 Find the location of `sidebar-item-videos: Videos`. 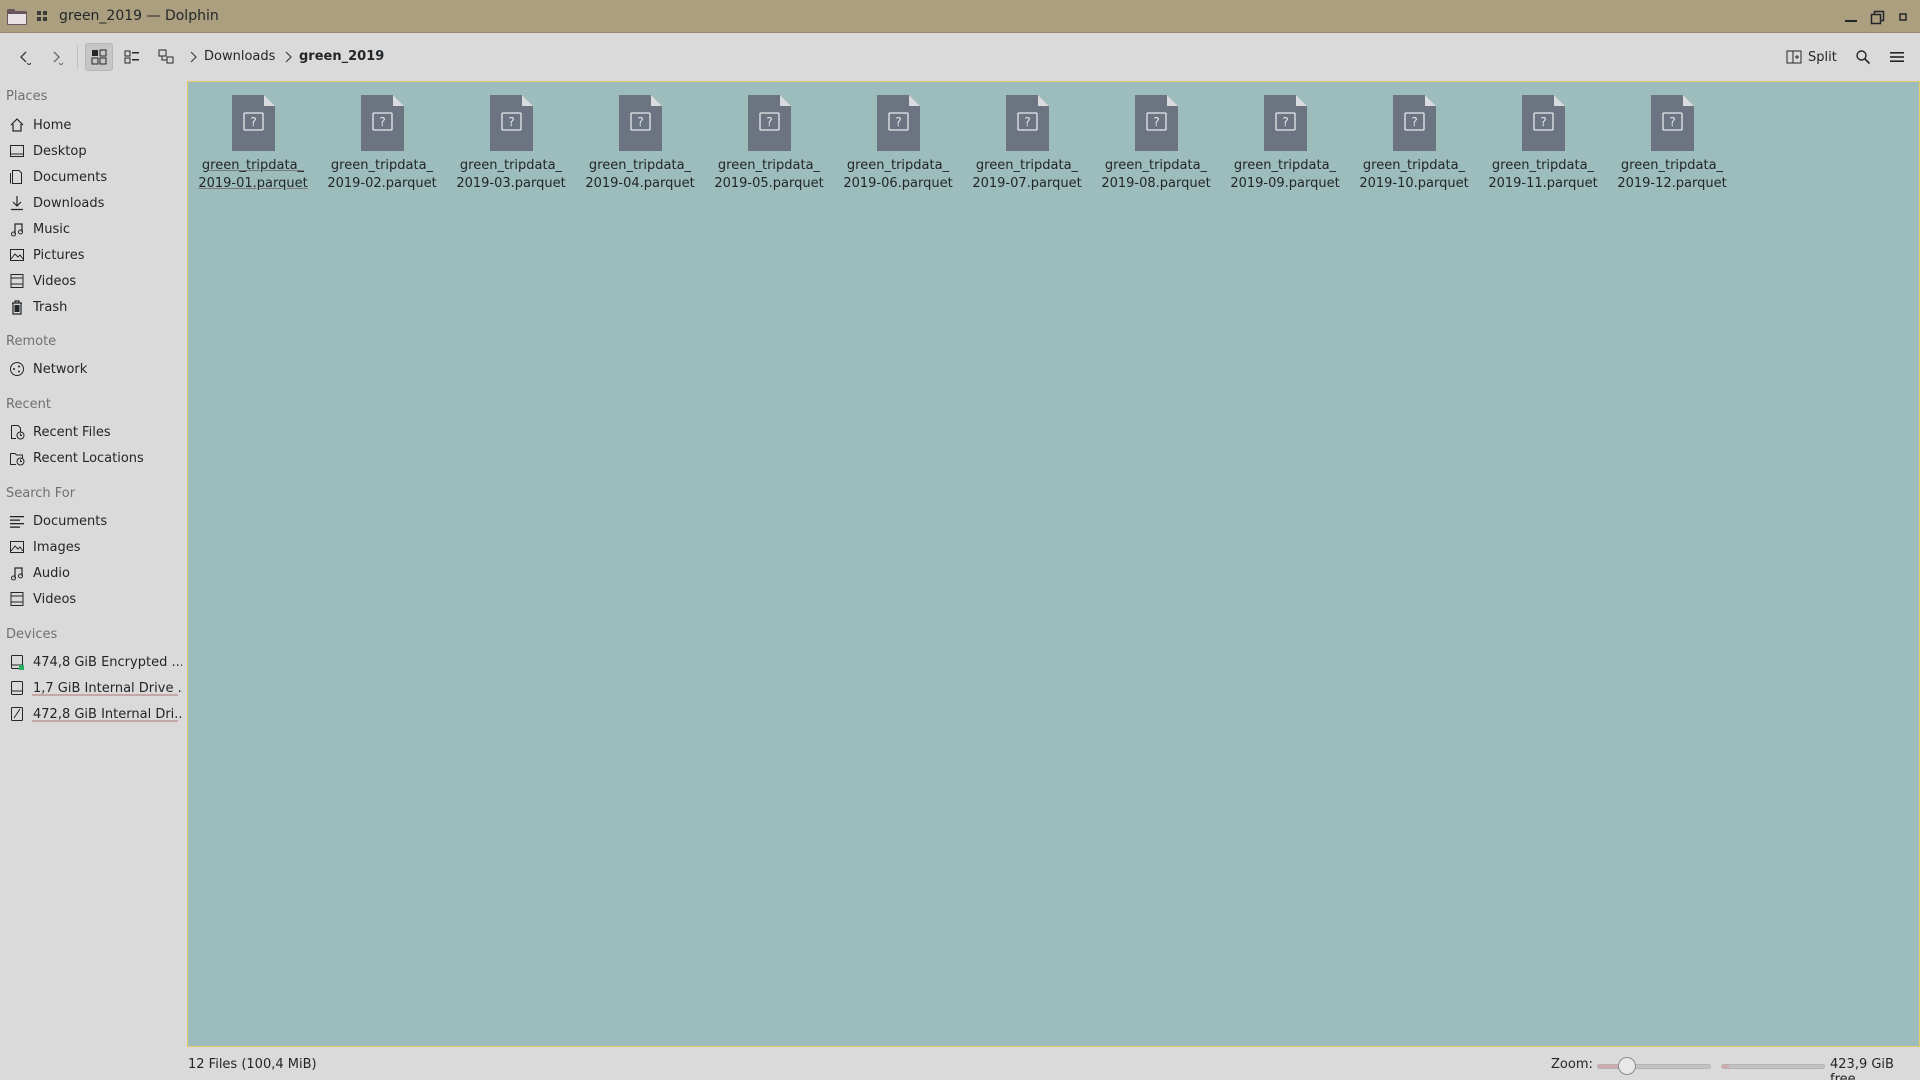

sidebar-item-videos: Videos is located at coordinates (92, 281).